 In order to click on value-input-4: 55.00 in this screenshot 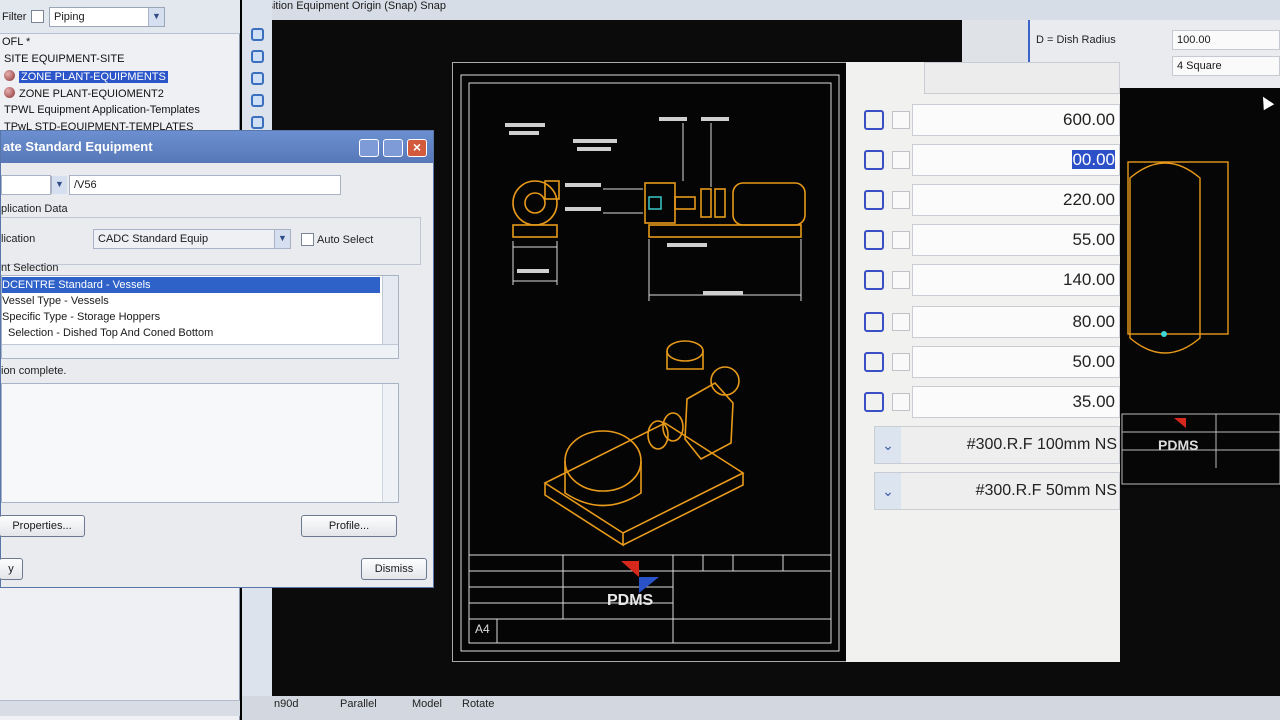, I will do `click(1016, 240)`.